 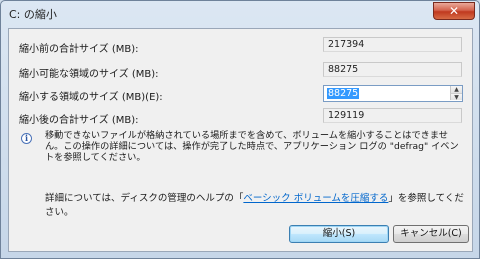 What do you see at coordinates (392, 44) in the screenshot?
I see `total-size-before-value: 217394` at bounding box center [392, 44].